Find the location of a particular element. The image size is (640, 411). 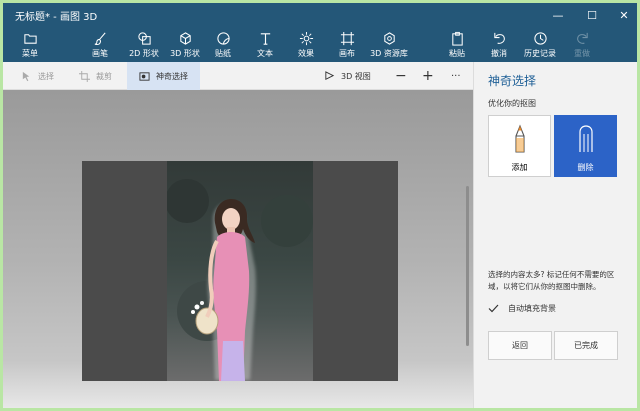

woman-figure-image is located at coordinates (239, 280).